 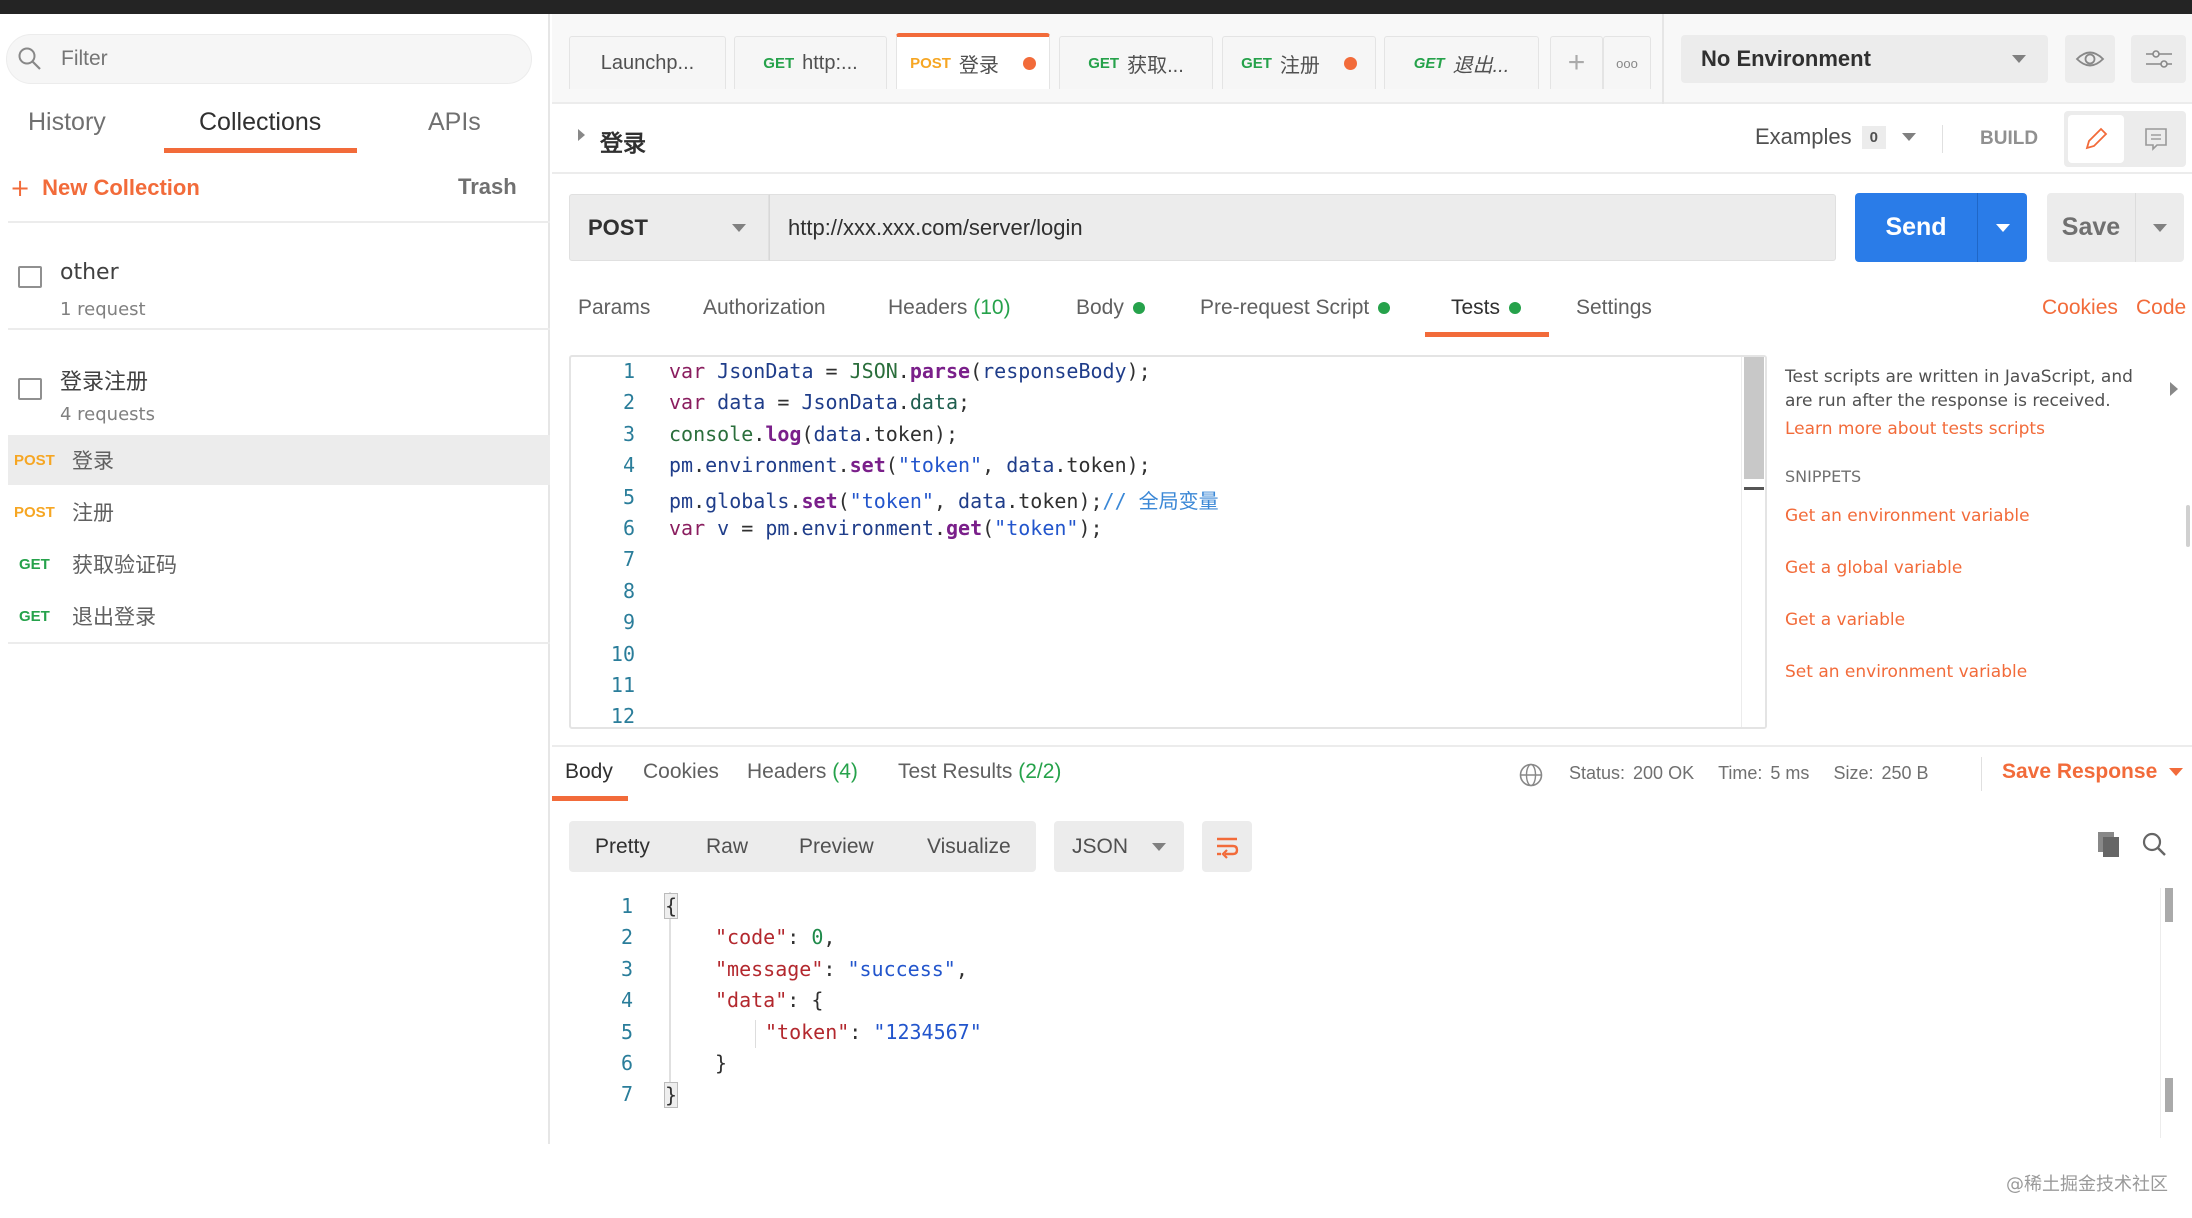 I want to click on snippet-link: Get a variable, so click(x=1845, y=620).